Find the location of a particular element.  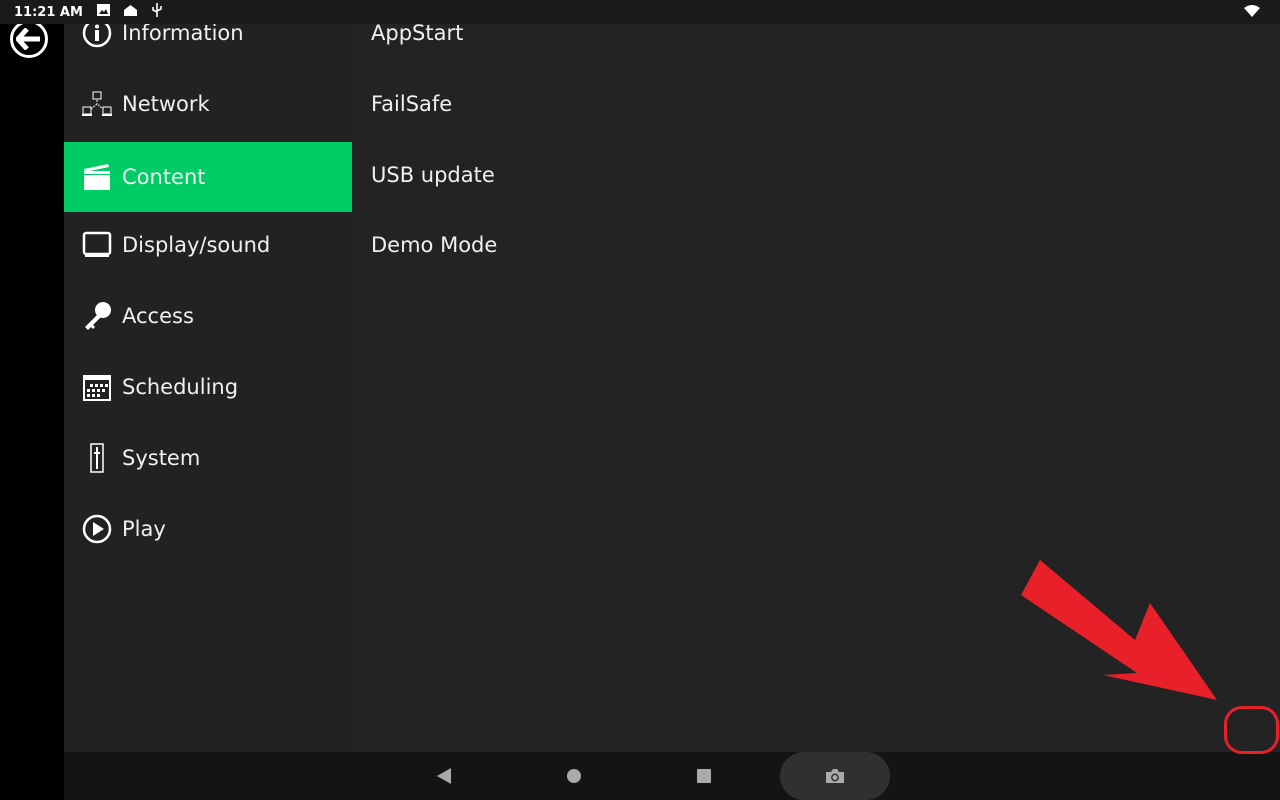

left-bar is located at coordinates (32, 400).